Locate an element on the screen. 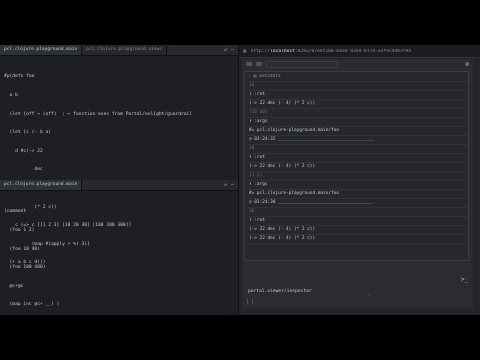 The width and height of the screenshot is (480, 360). list-item: 16 is located at coordinates (356, 86).